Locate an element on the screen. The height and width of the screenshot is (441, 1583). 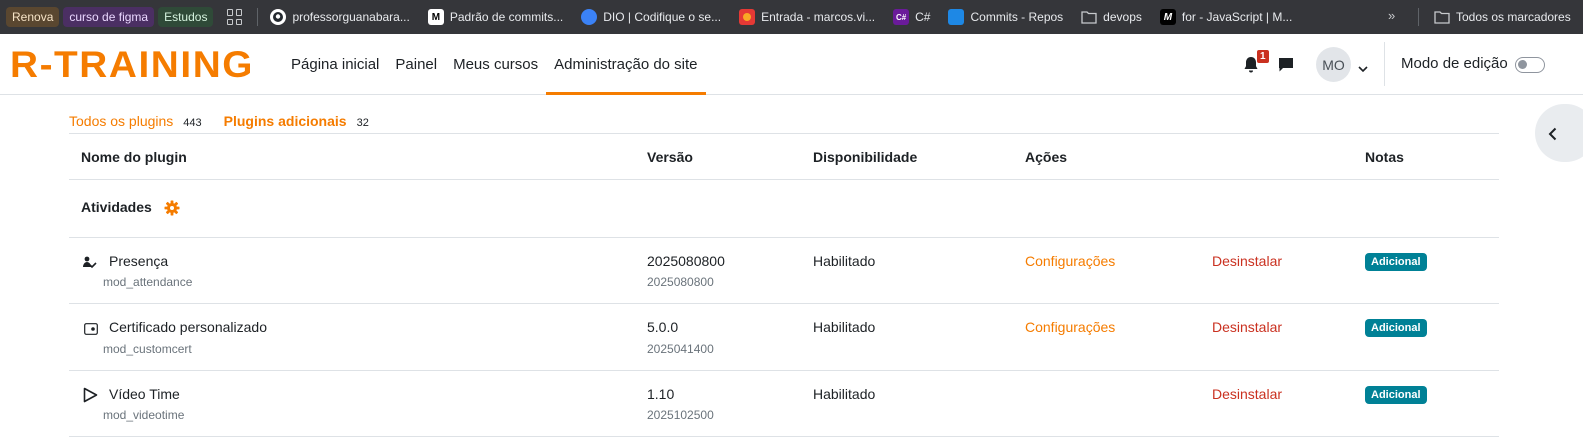
plugin-version: 2025080800 is located at coordinates (686, 261).